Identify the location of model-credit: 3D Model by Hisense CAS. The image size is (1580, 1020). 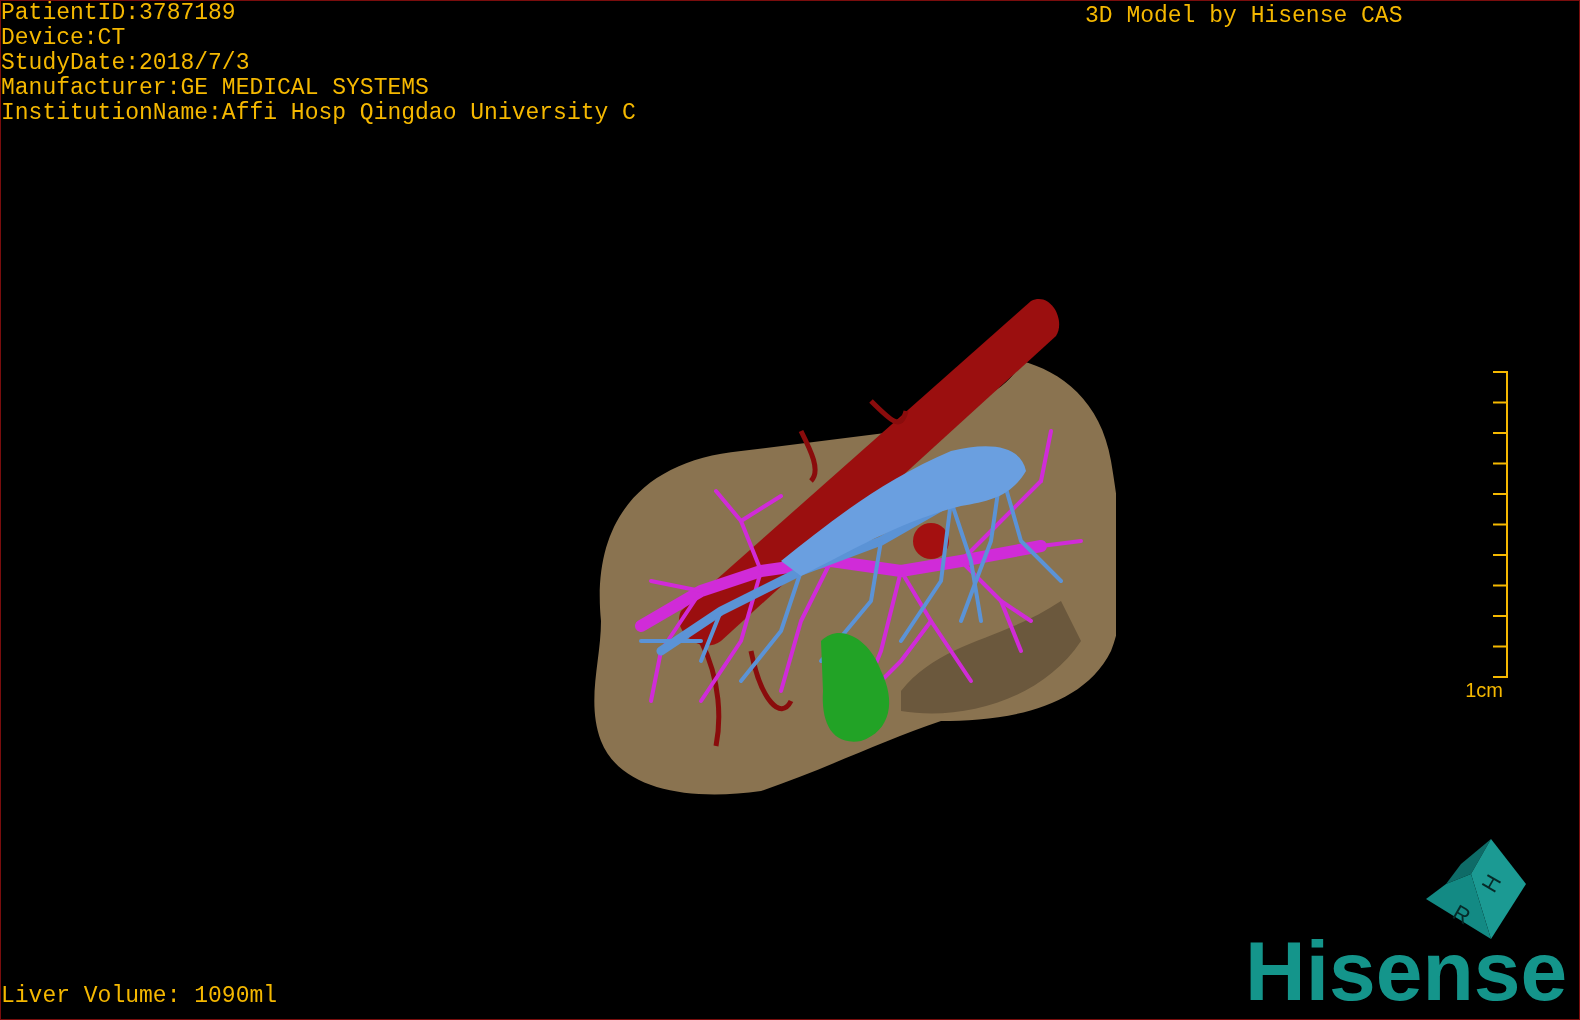
(1244, 16).